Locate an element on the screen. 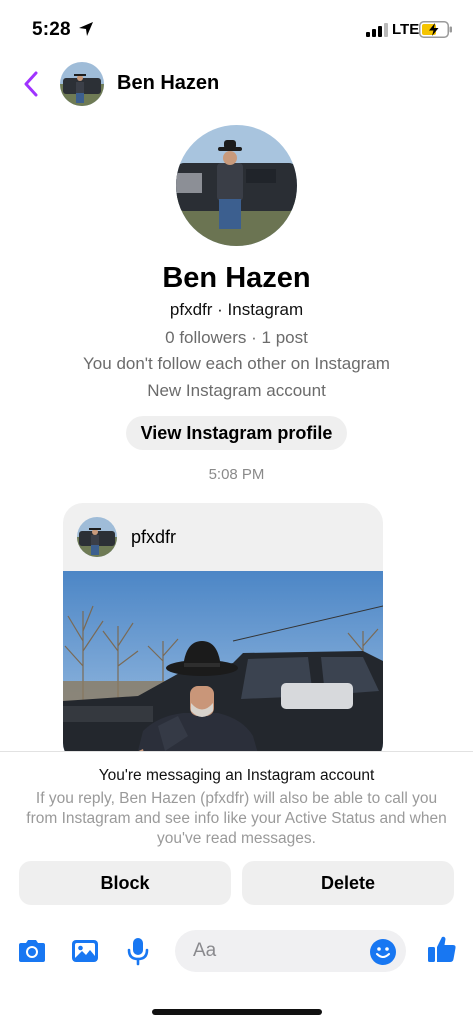 Image resolution: width=473 pixels, height=1024 pixels. message-composer is located at coordinates (236, 972).